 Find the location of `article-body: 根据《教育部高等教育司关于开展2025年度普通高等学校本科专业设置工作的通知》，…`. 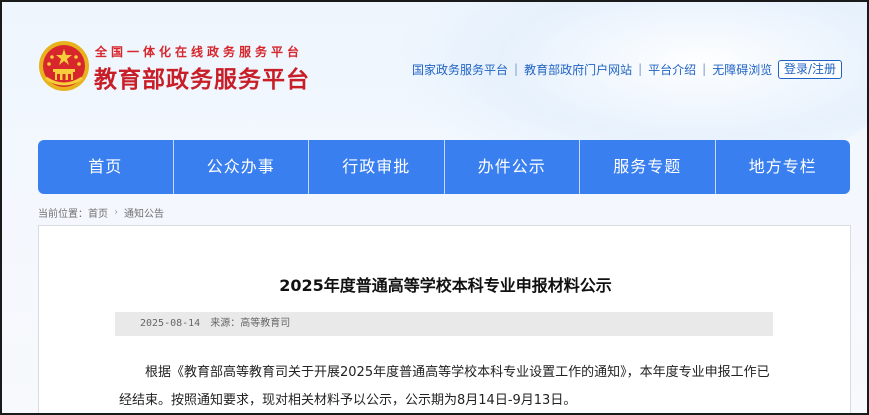

article-body: 根据《教育部高等教育司关于开展2025年度普通高等学校本科专业设置工作的通知》，… is located at coordinates (449, 386).